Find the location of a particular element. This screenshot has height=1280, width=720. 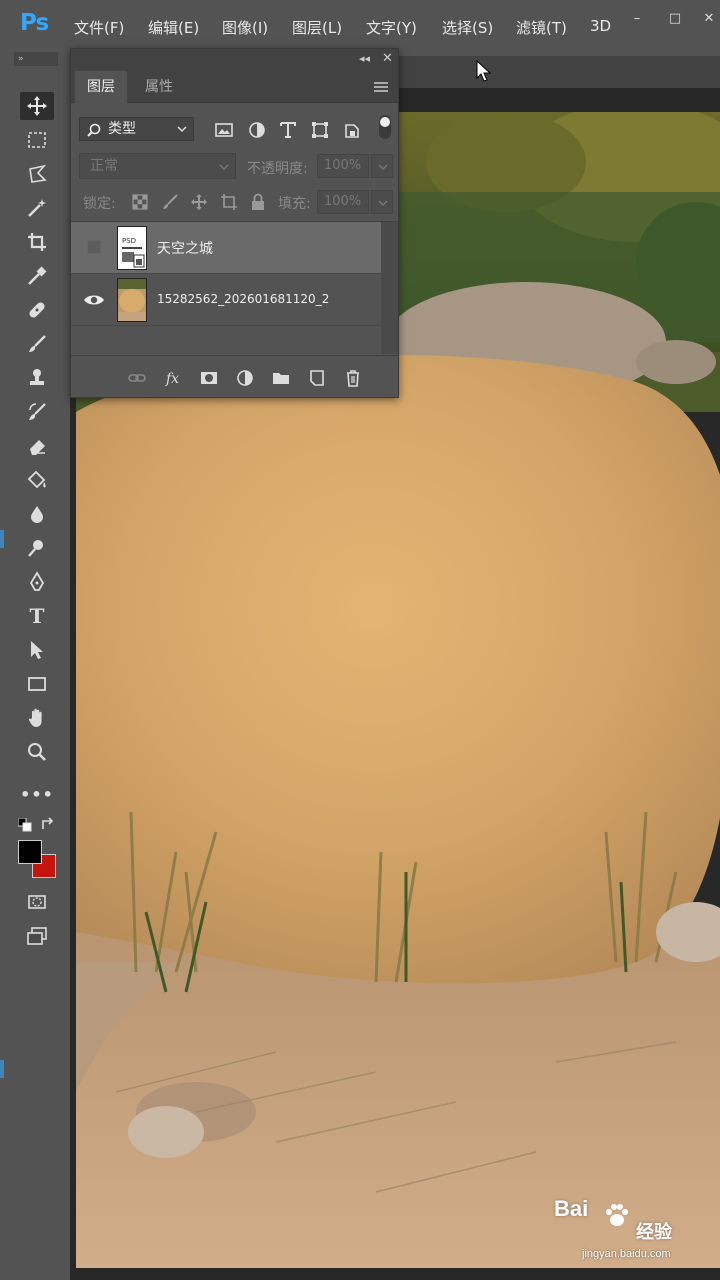

lasso-tool is located at coordinates (37, 174).